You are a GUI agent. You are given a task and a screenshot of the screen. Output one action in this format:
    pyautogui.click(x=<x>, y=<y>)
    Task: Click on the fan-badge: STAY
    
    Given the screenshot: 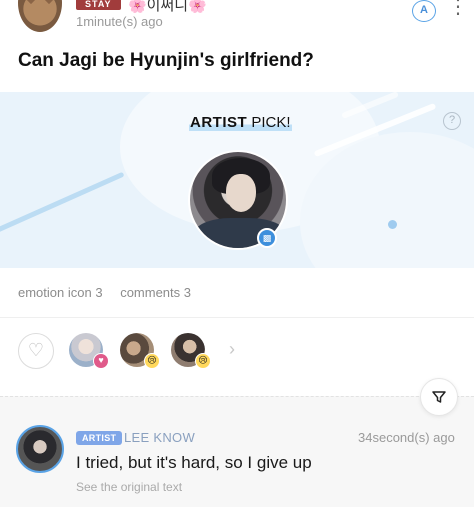 What is the action you would take?
    pyautogui.click(x=98, y=5)
    